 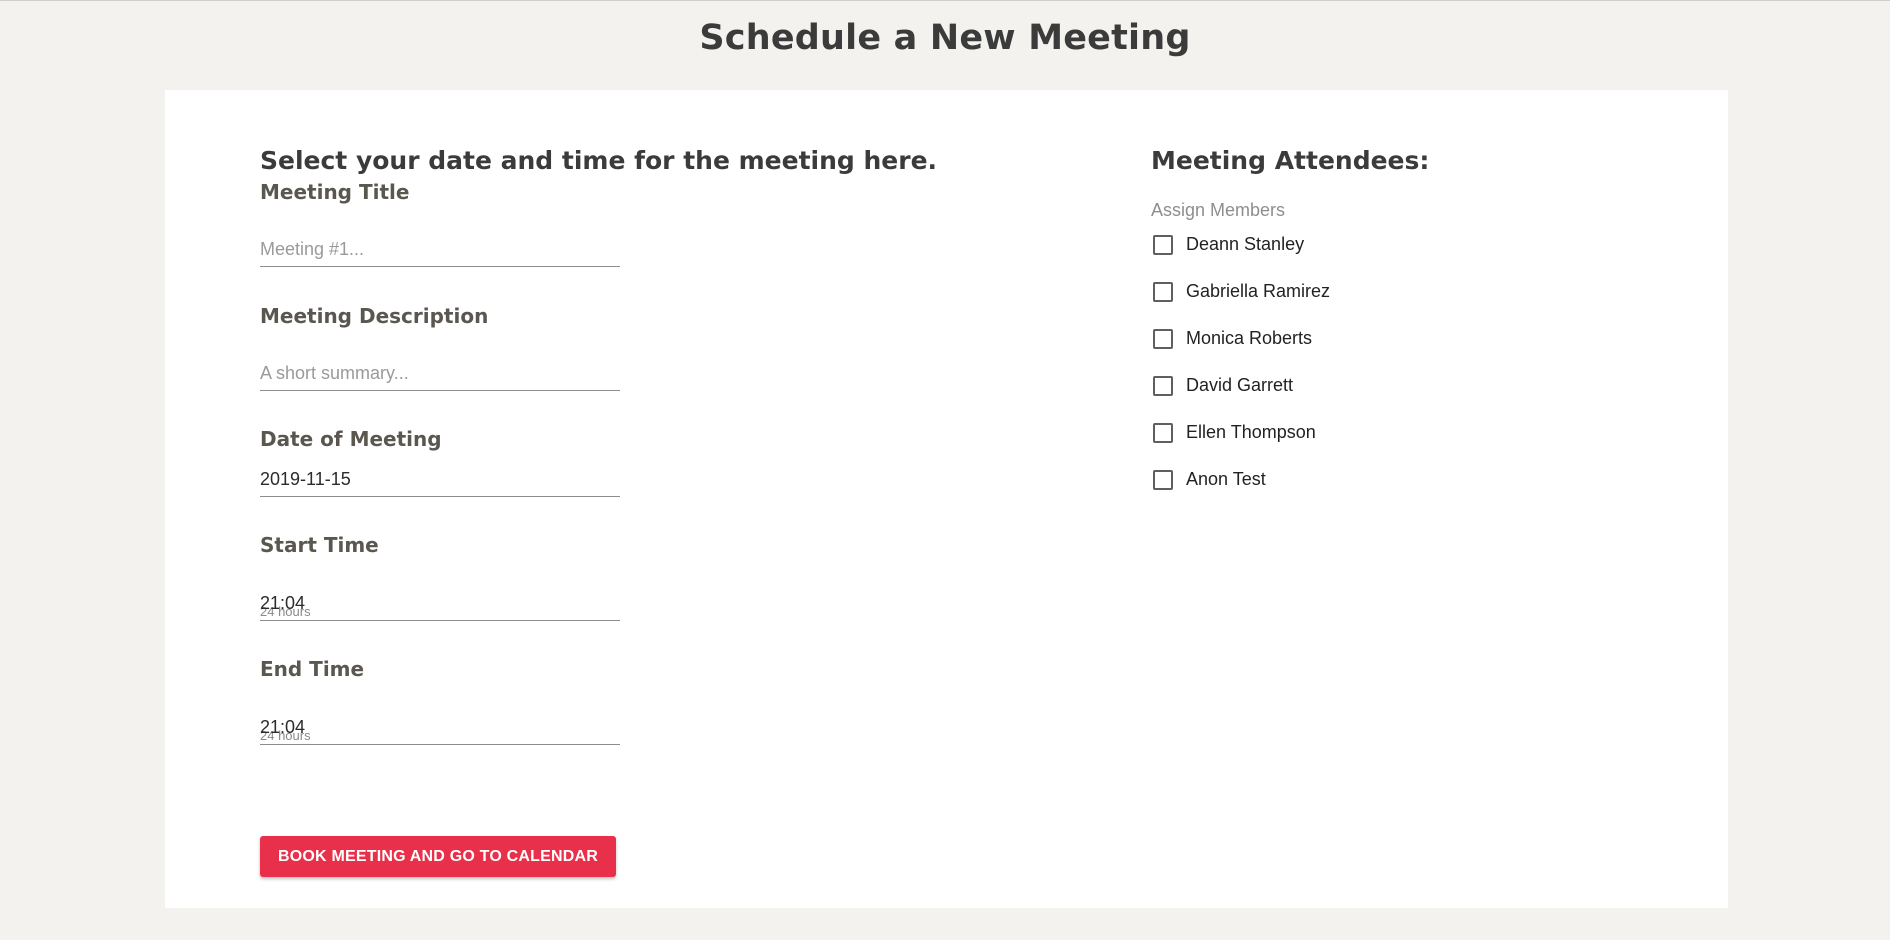 What do you see at coordinates (1249, 338) in the screenshot?
I see `member-name: Monica Roberts` at bounding box center [1249, 338].